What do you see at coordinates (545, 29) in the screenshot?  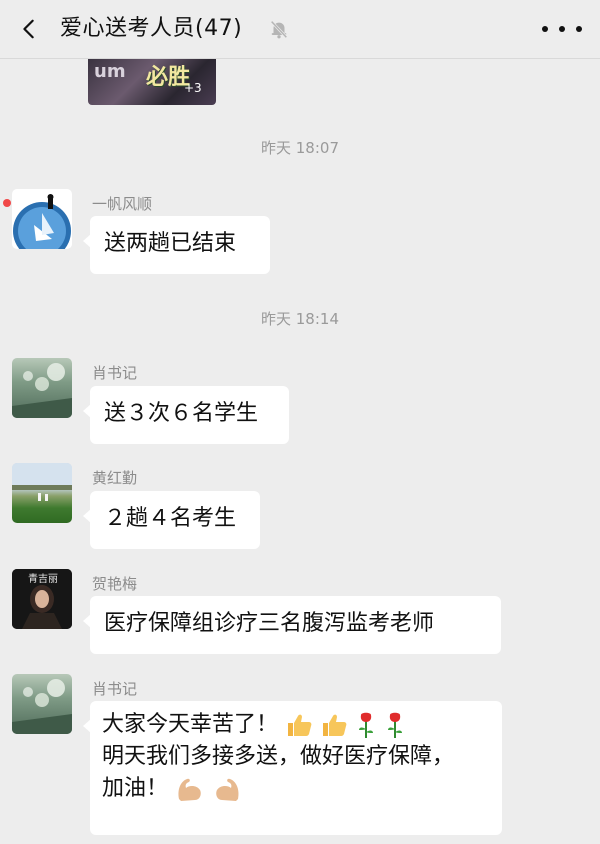 I see `more-dots-icon` at bounding box center [545, 29].